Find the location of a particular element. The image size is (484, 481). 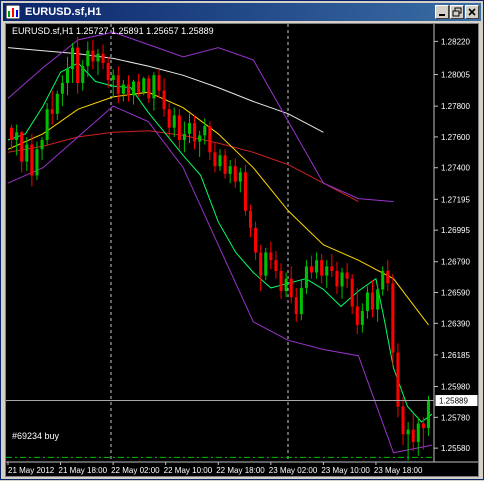

current-price-label: 1.25889 is located at coordinates (453, 401).